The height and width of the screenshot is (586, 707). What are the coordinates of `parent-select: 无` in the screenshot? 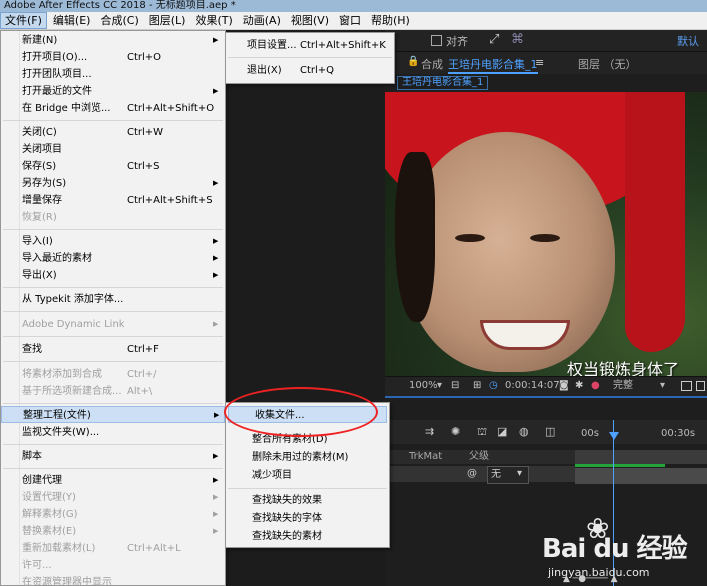 It's located at (508, 475).